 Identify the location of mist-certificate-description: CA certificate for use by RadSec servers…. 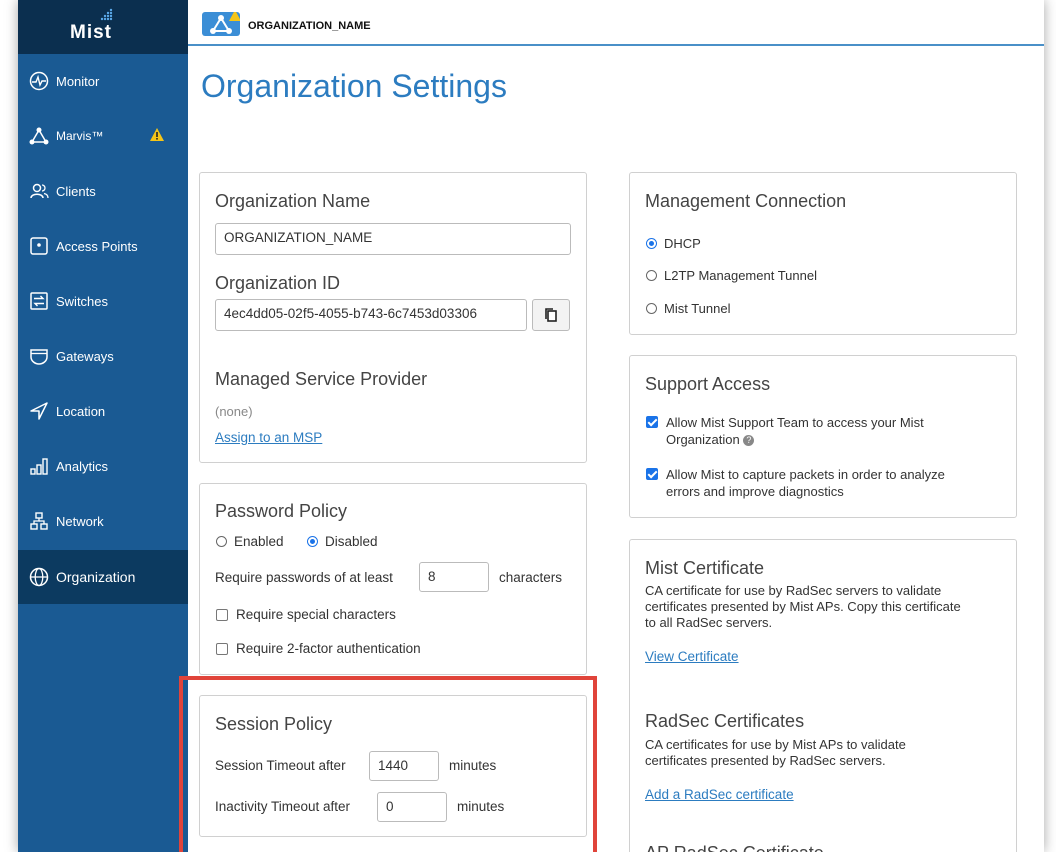
(803, 607).